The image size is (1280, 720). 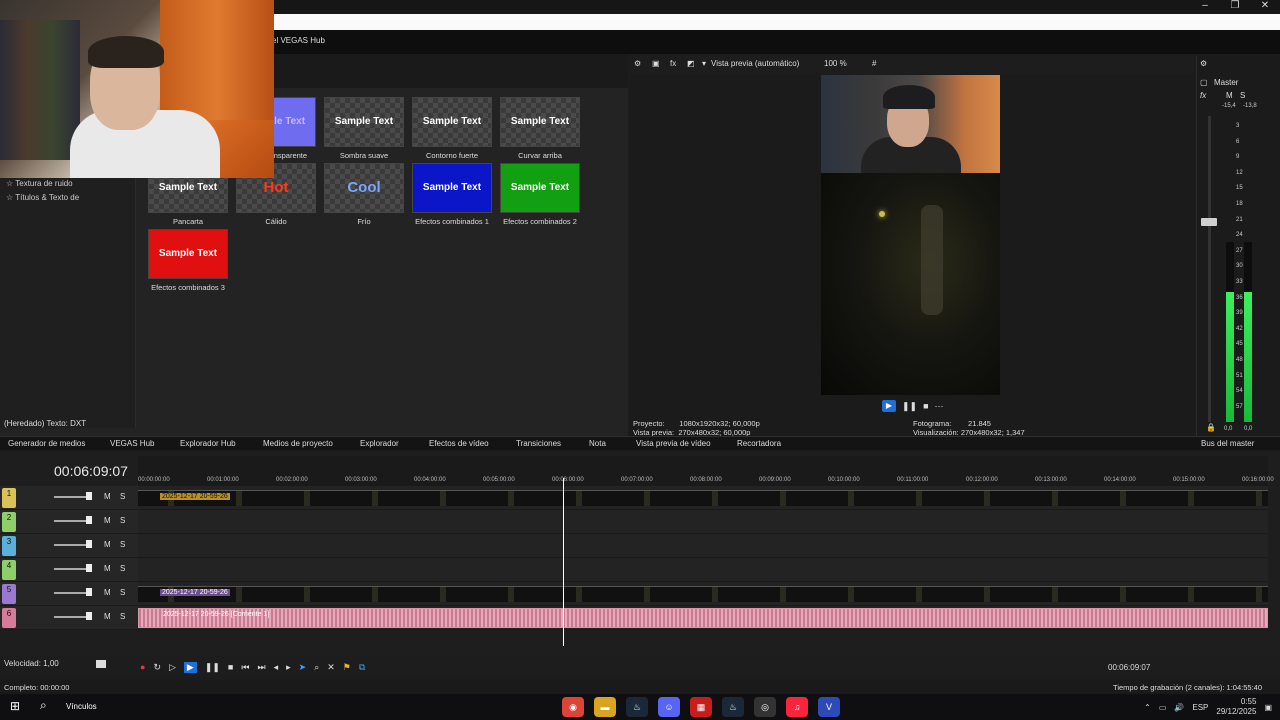 I want to click on zoom-icon: ⌕, so click(x=316, y=667).